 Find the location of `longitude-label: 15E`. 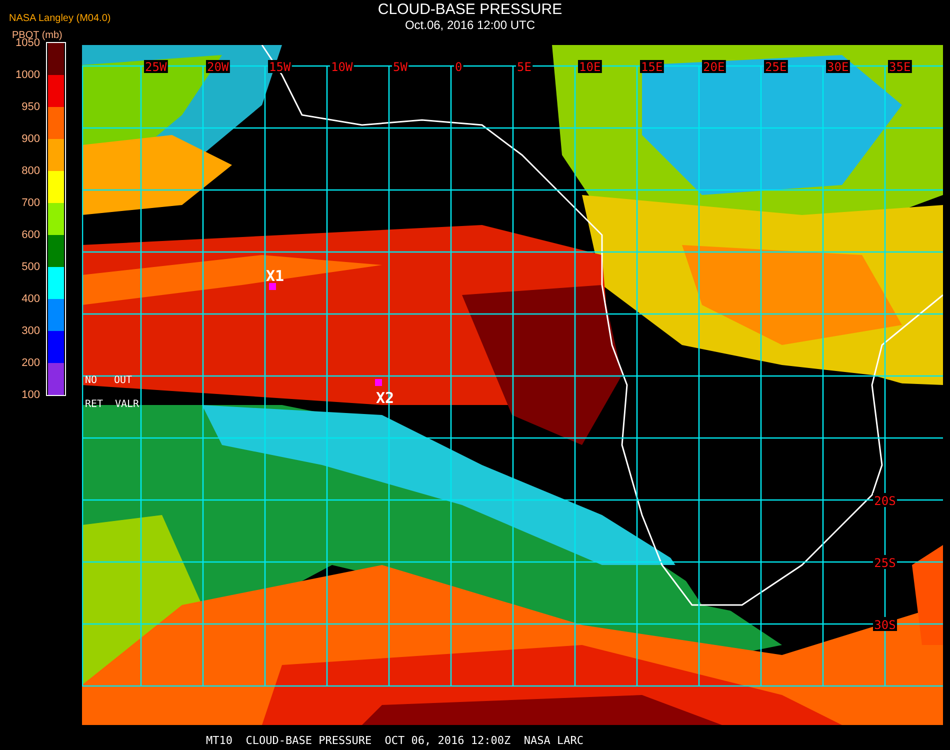

longitude-label: 15E is located at coordinates (652, 67).